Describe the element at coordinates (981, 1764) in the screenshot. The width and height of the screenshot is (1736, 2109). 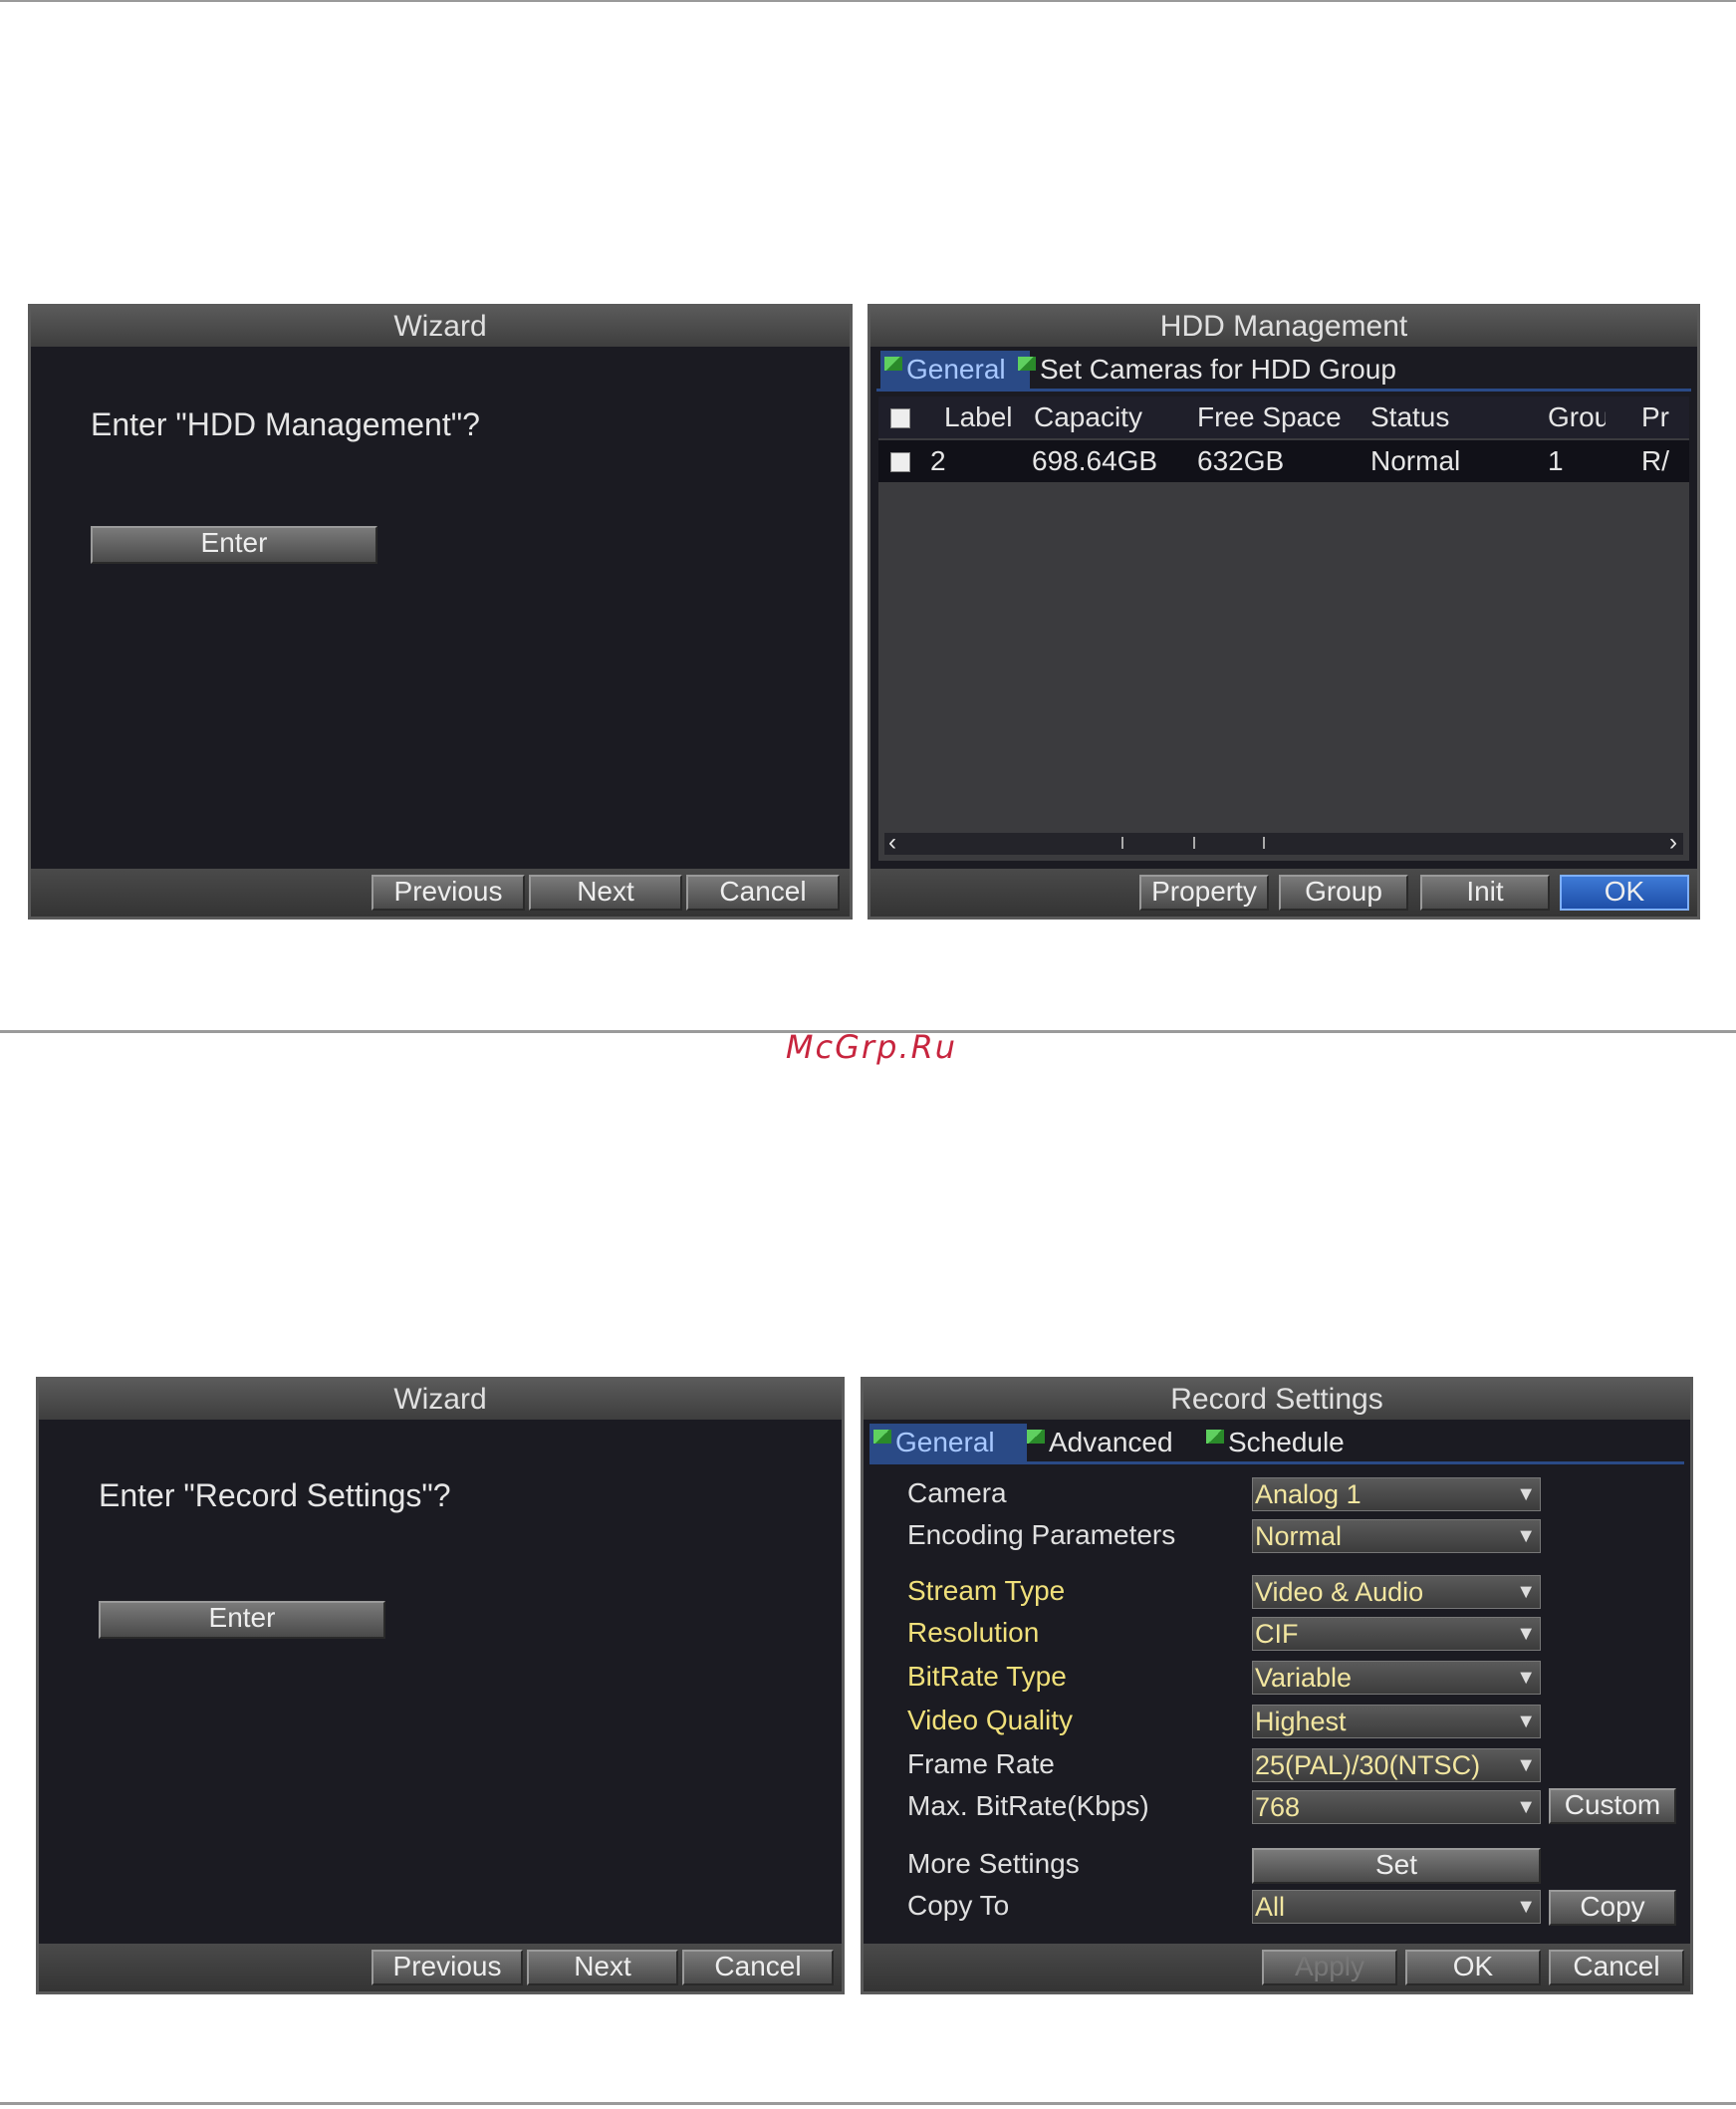
I see `frame-rate-label: Frame Rate` at that location.